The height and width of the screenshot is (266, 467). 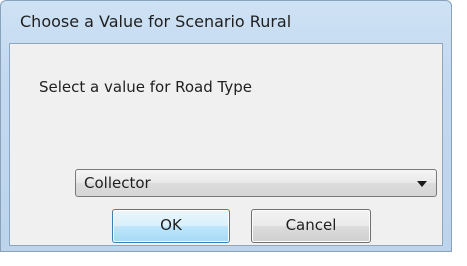 I want to click on title-bar: Choose a Value for Scenario Rural, so click(x=226, y=21).